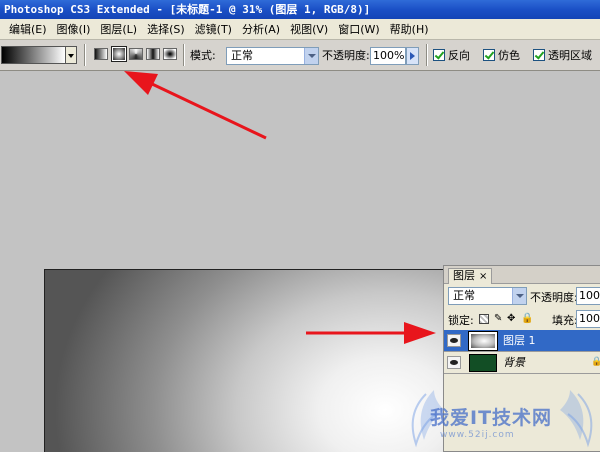 This screenshot has width=600, height=452. What do you see at coordinates (459, 55) in the screenshot?
I see `reverse-label: 反向` at bounding box center [459, 55].